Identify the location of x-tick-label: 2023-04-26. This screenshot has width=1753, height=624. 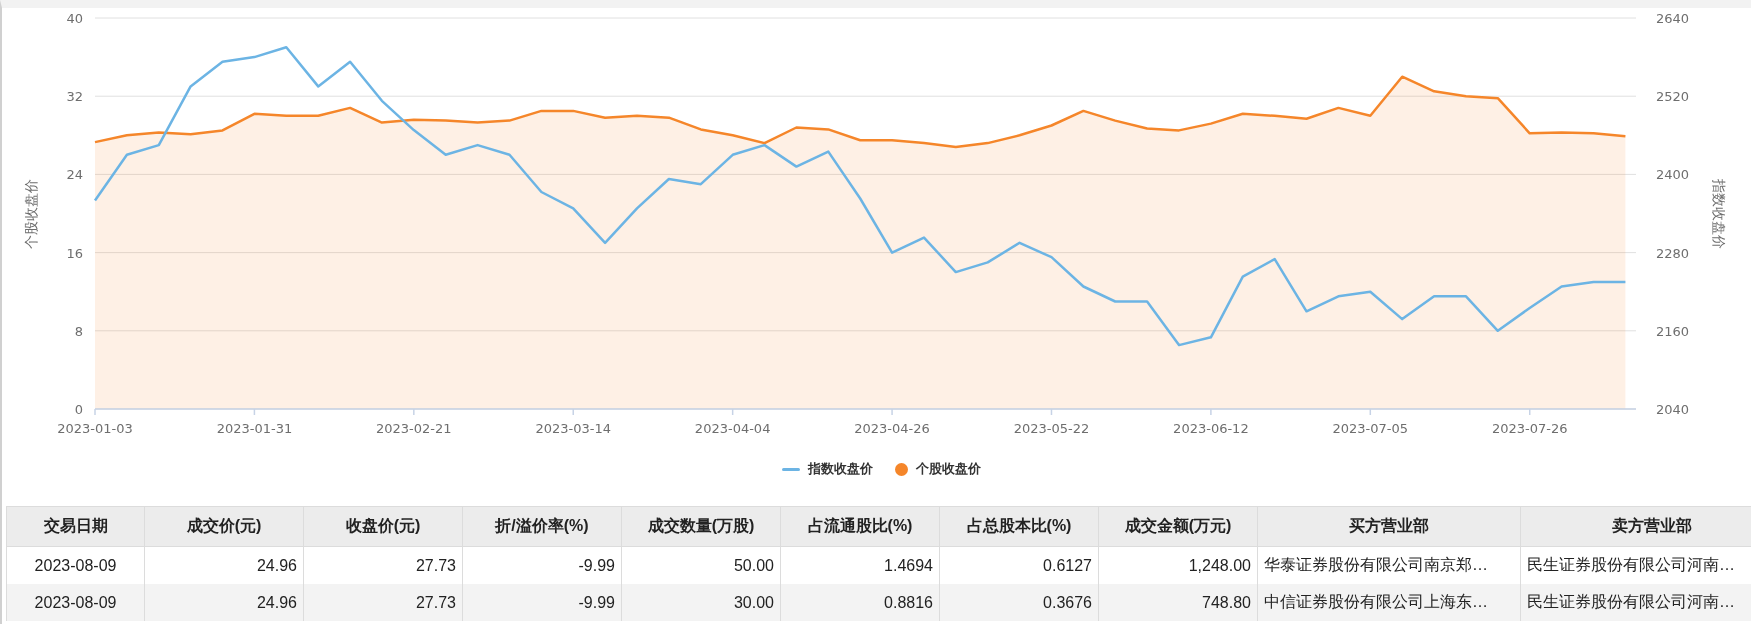
(892, 428).